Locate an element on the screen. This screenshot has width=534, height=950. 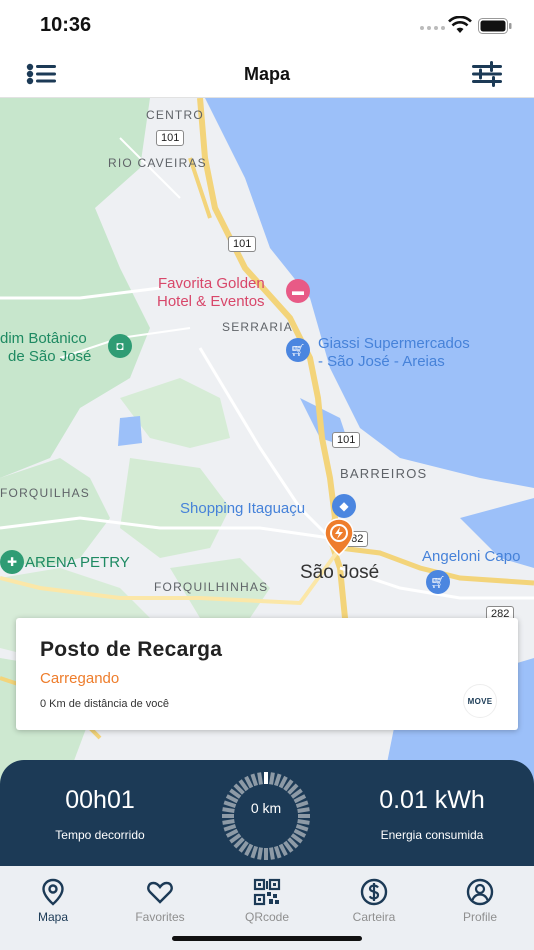
brand-logo: MOVE is located at coordinates (480, 701).